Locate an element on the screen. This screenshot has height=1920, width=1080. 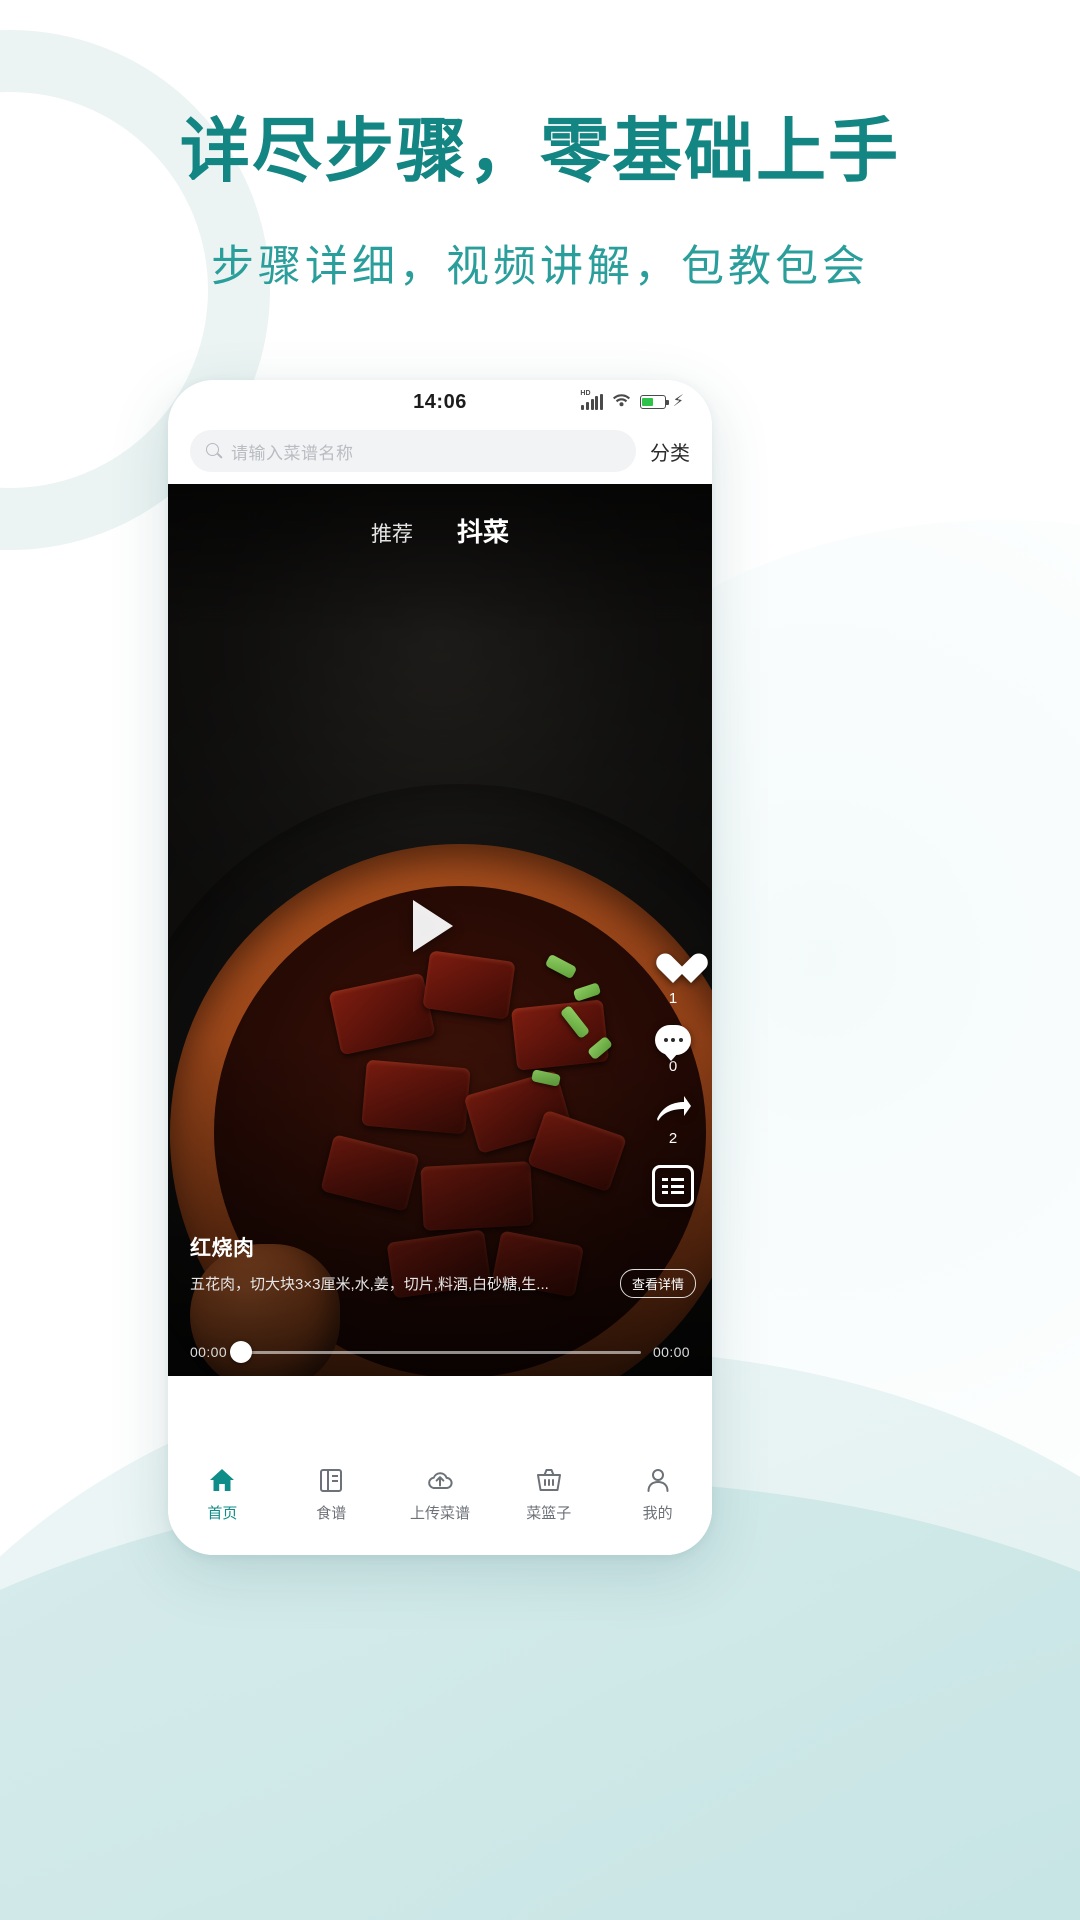
book-icon is located at coordinates (331, 1480).